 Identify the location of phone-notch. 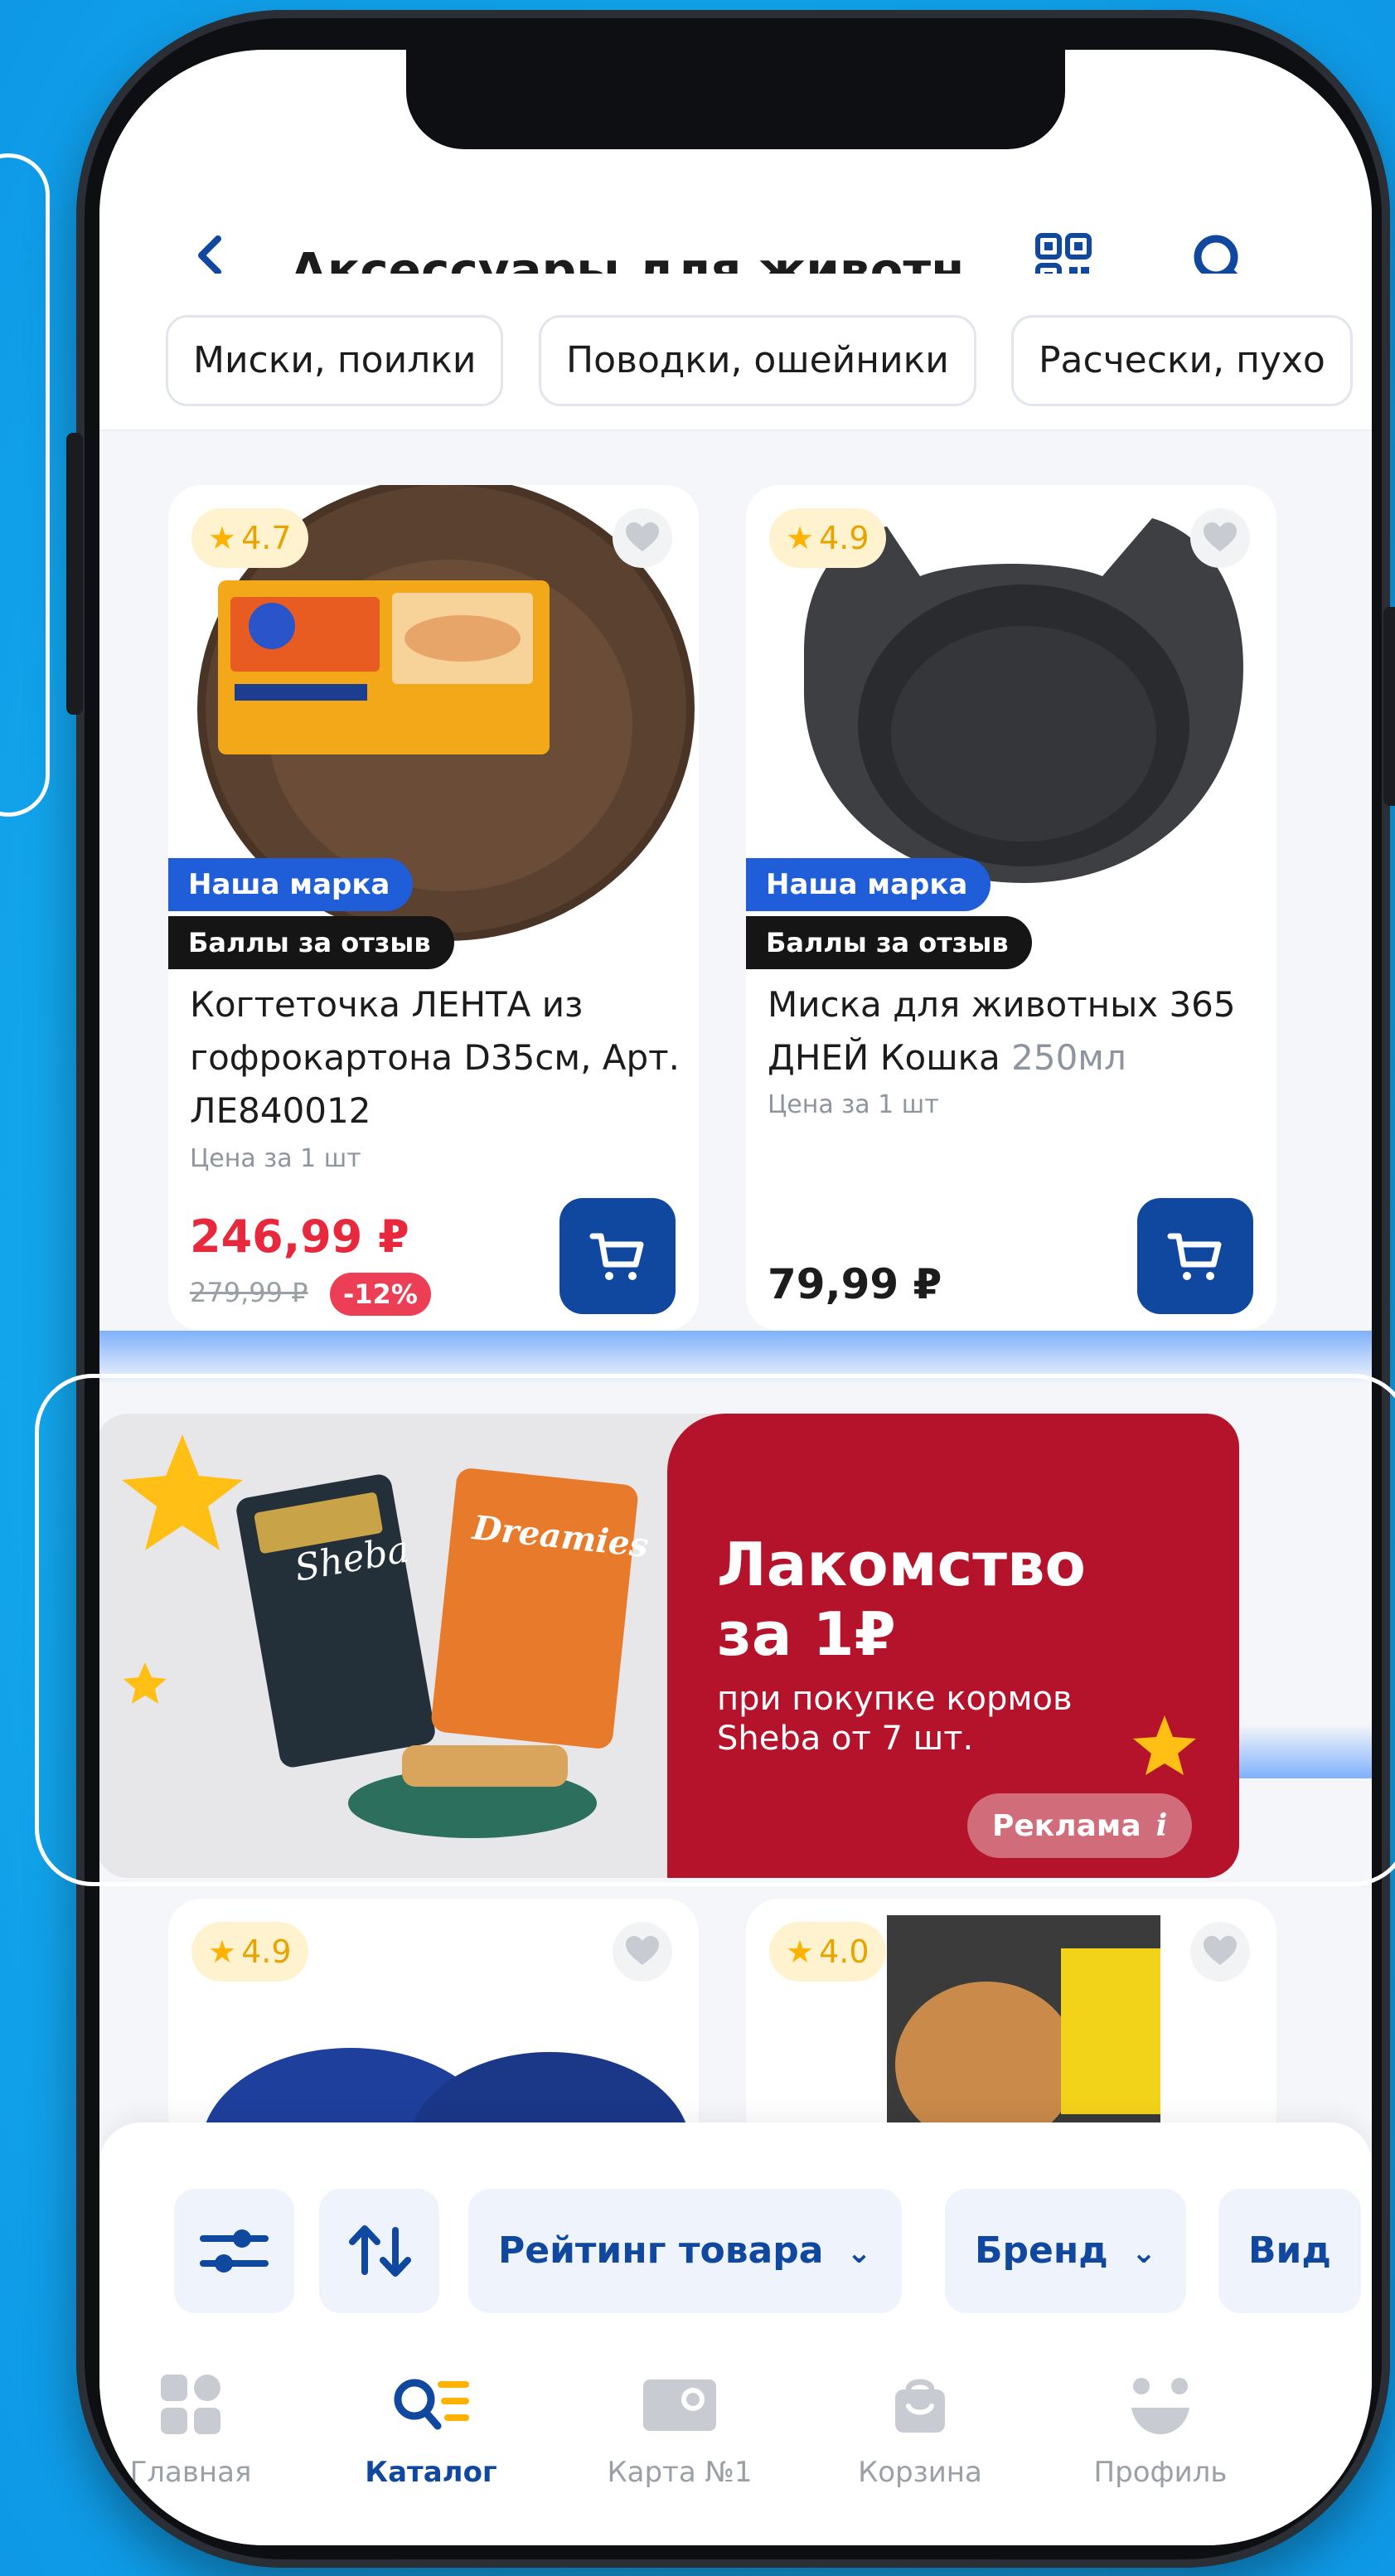
(735, 99).